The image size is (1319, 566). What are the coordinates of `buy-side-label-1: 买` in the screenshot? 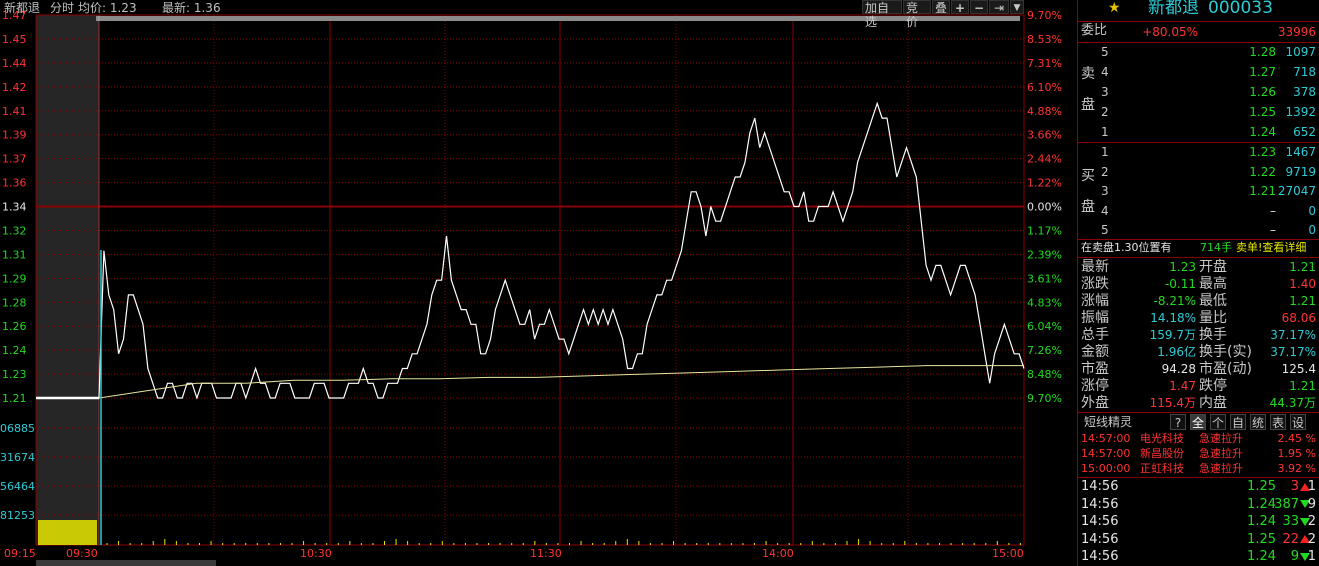 It's located at (1088, 176).